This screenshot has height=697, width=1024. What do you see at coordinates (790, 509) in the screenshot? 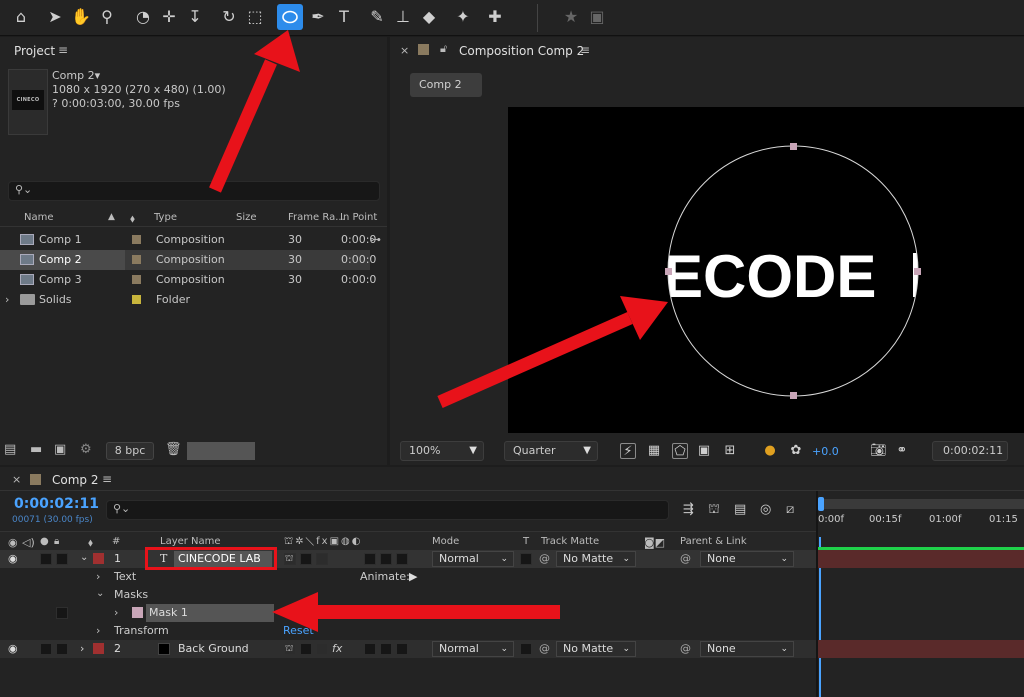
I see `graph-editor-icon: ⧄` at bounding box center [790, 509].